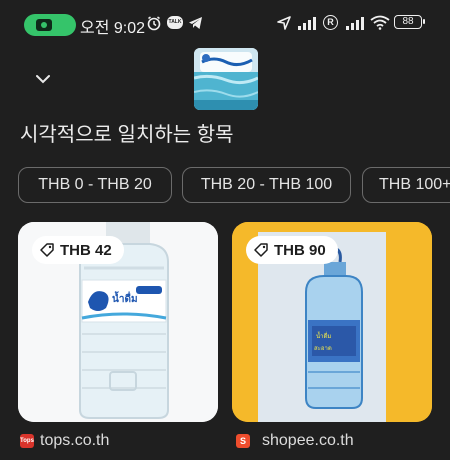  What do you see at coordinates (113, 28) in the screenshot?
I see `status-time: 오전 9:02` at bounding box center [113, 28].